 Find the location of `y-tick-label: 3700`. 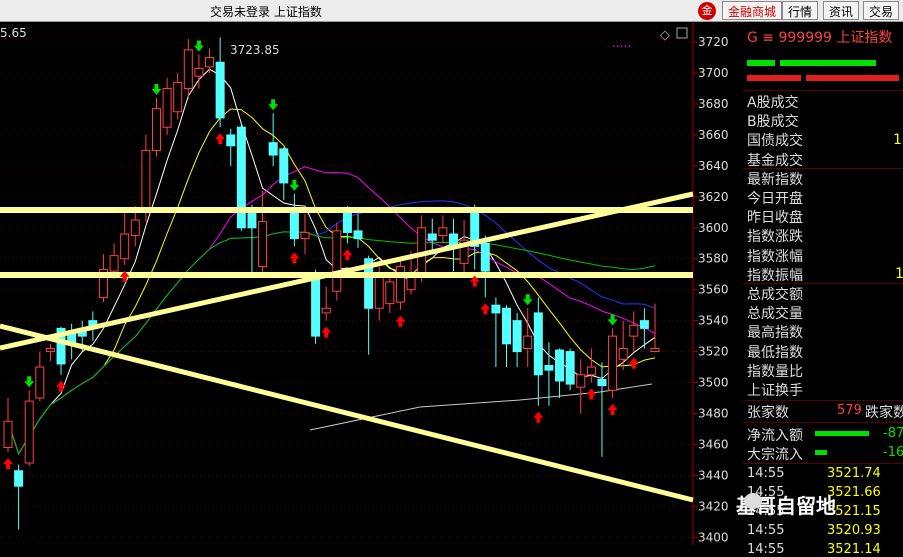

y-tick-label: 3700 is located at coordinates (713, 73).